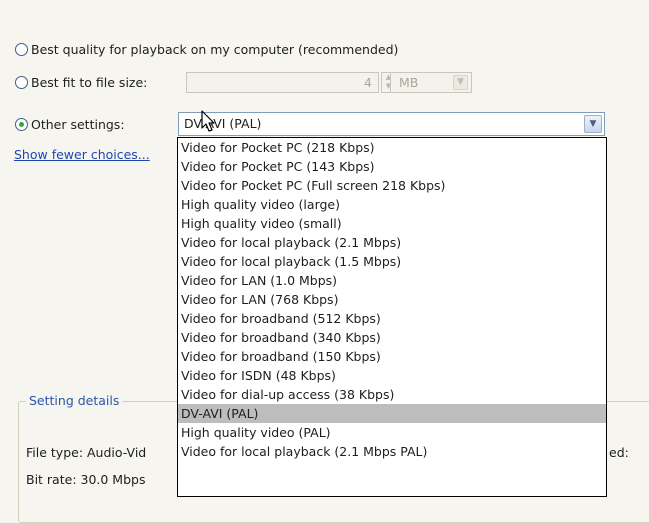 The width and height of the screenshot is (649, 523). What do you see at coordinates (392, 451) in the screenshot?
I see `dropdown-item: Video for local playback (2.1 Mbps PAL)` at bounding box center [392, 451].